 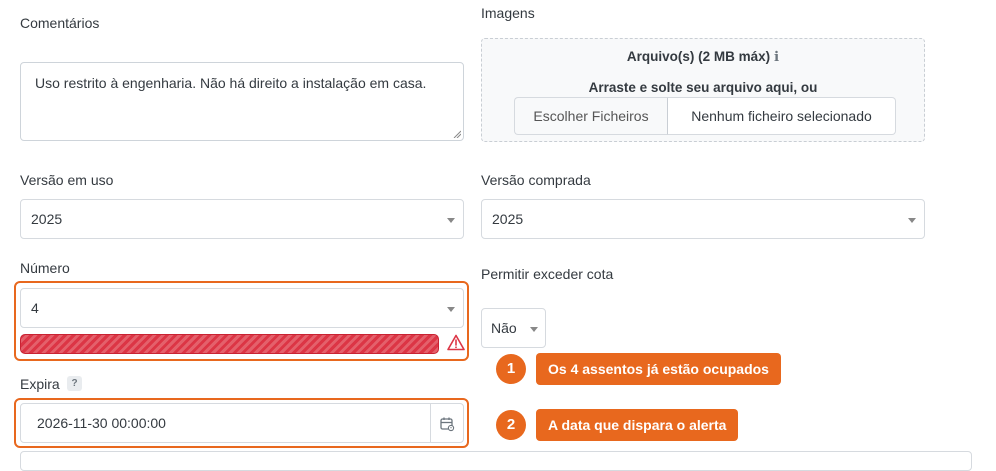 I want to click on comments-label: Comentários, so click(x=60, y=23).